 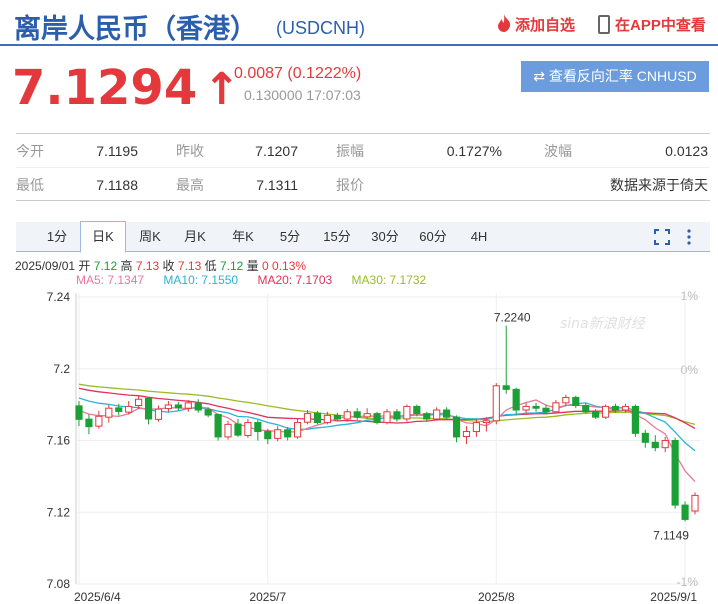 I want to click on pct-tick-label: 0%, so click(x=690, y=370).